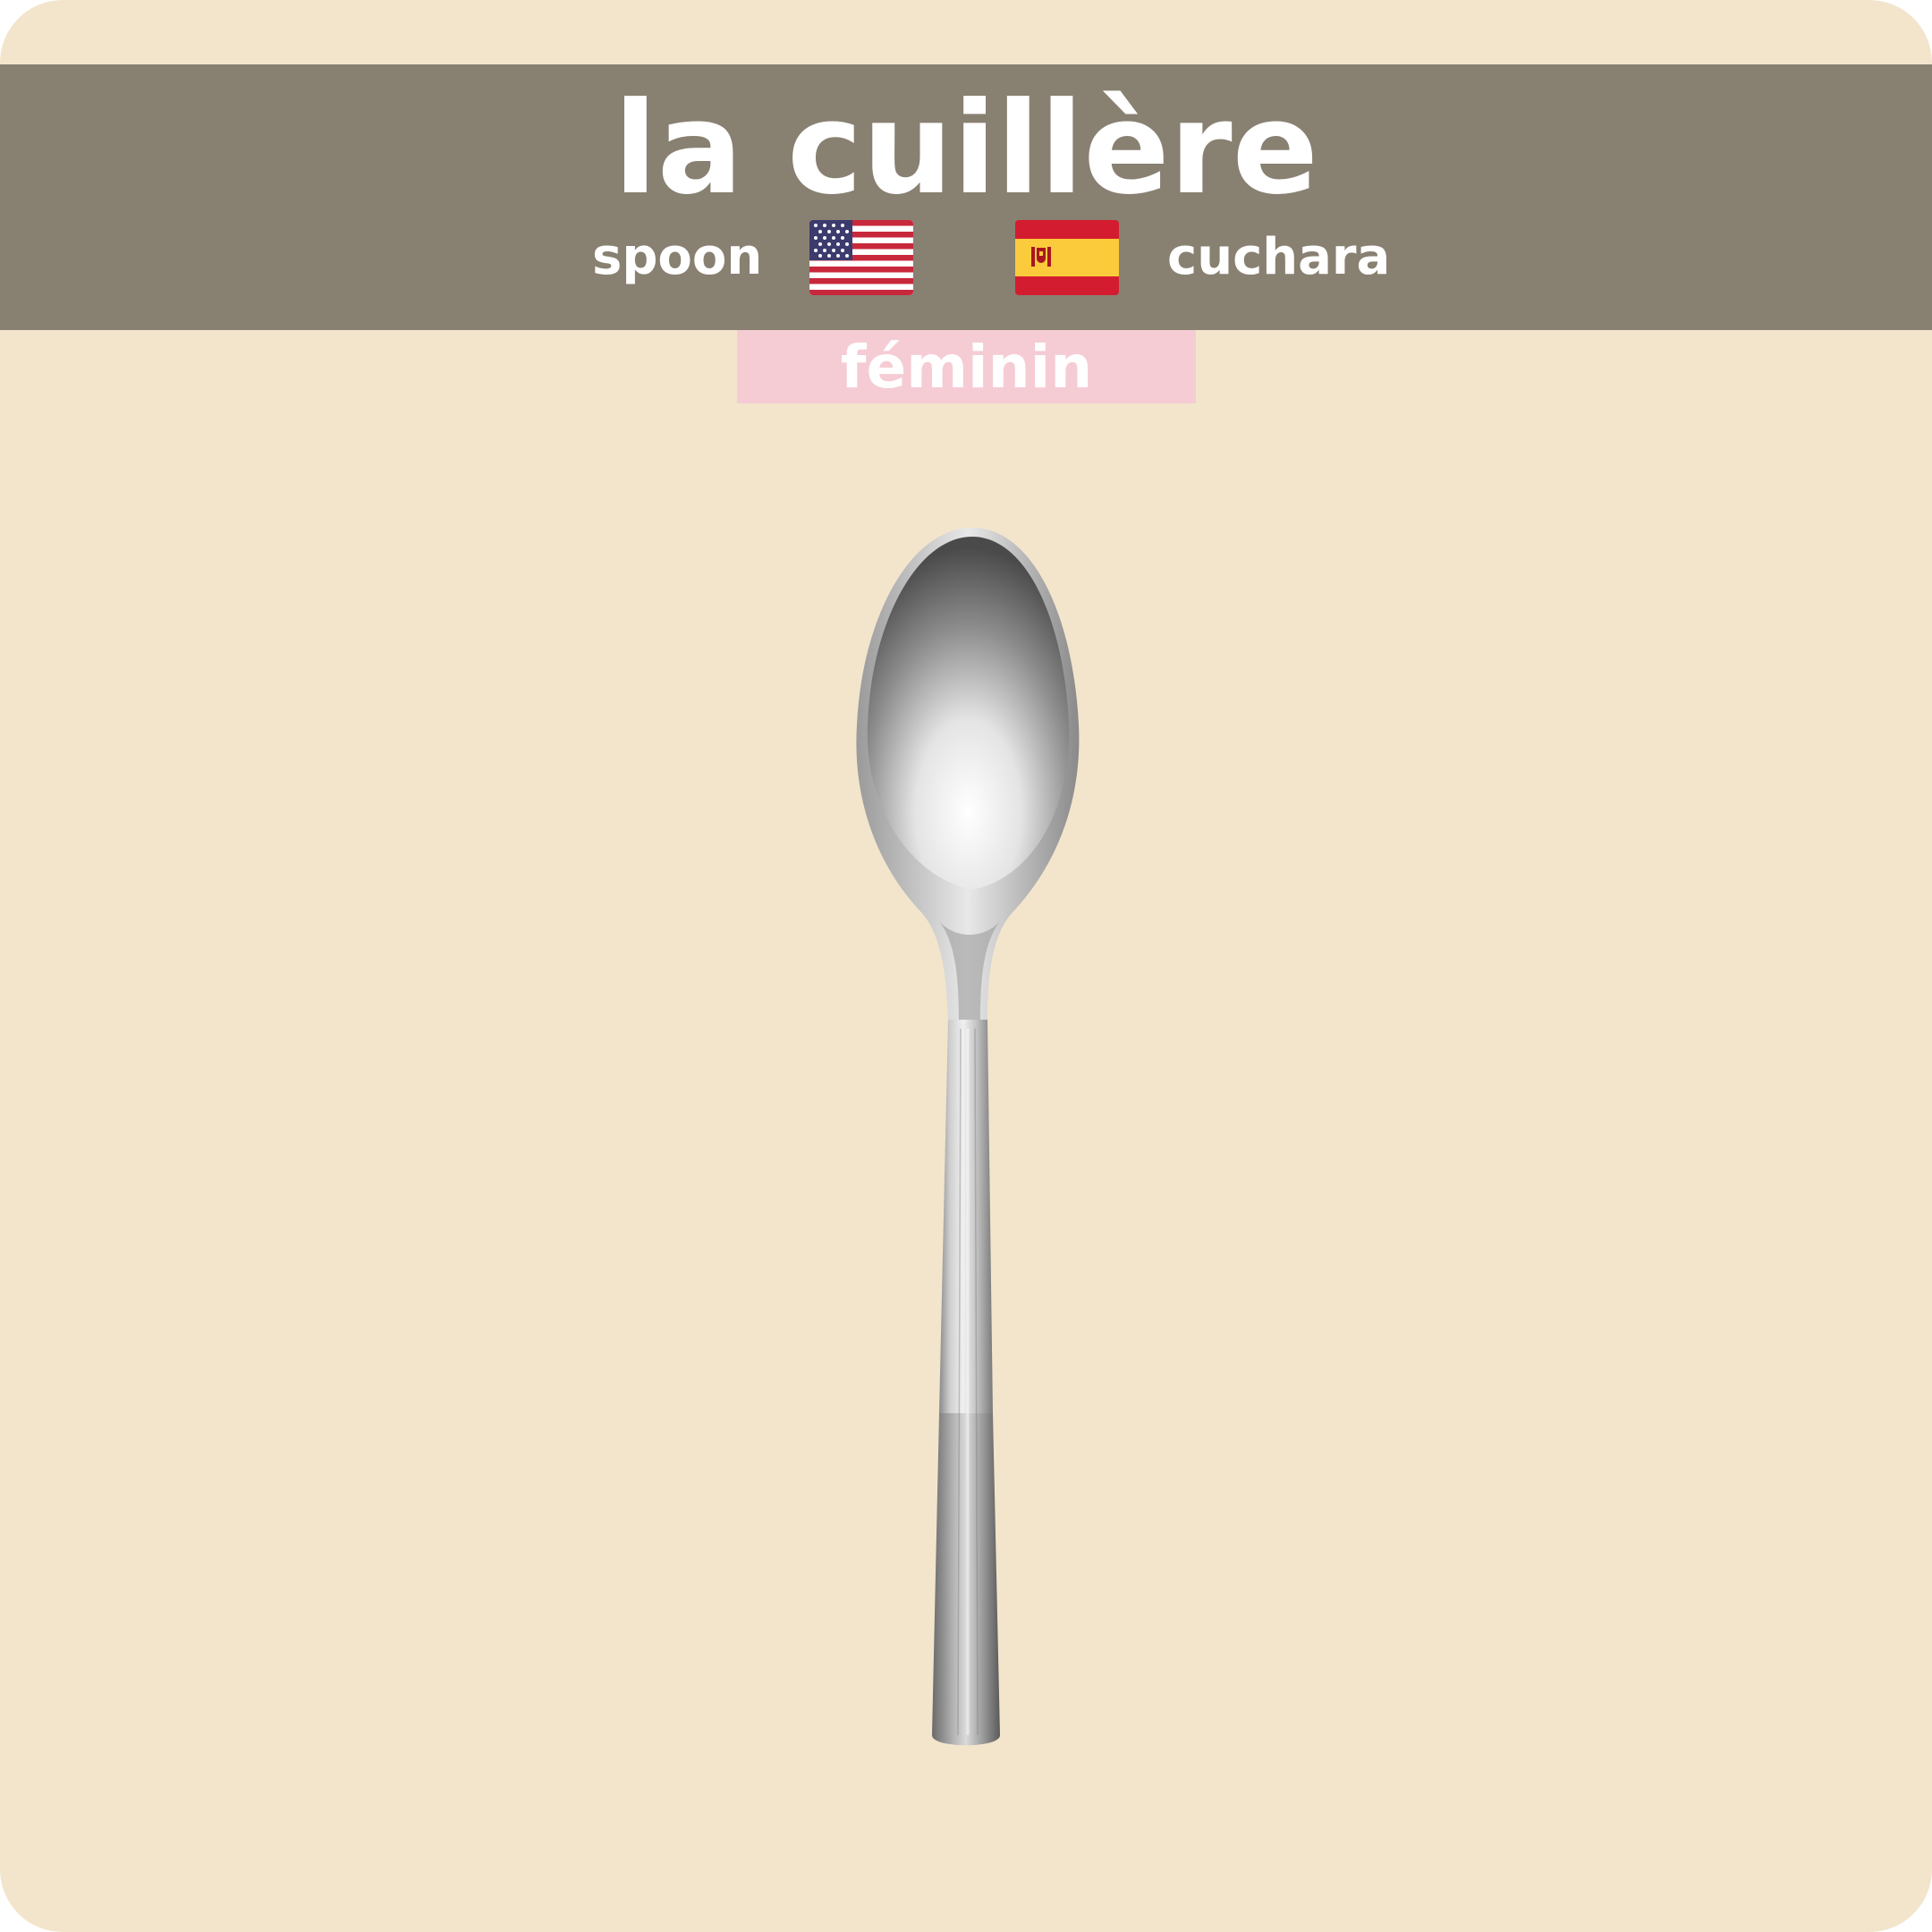 The width and height of the screenshot is (1932, 1932). What do you see at coordinates (1067, 257) in the screenshot?
I see `spain-flag-icon` at bounding box center [1067, 257].